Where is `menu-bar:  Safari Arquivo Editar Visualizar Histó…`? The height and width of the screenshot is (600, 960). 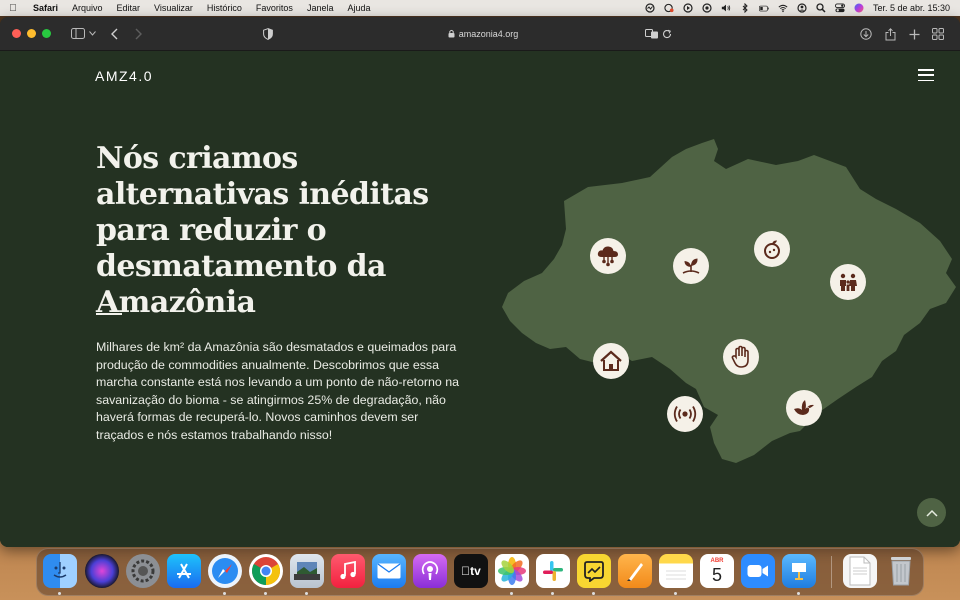 menu-bar:  Safari Arquivo Editar Visualizar Histó… is located at coordinates (480, 8).